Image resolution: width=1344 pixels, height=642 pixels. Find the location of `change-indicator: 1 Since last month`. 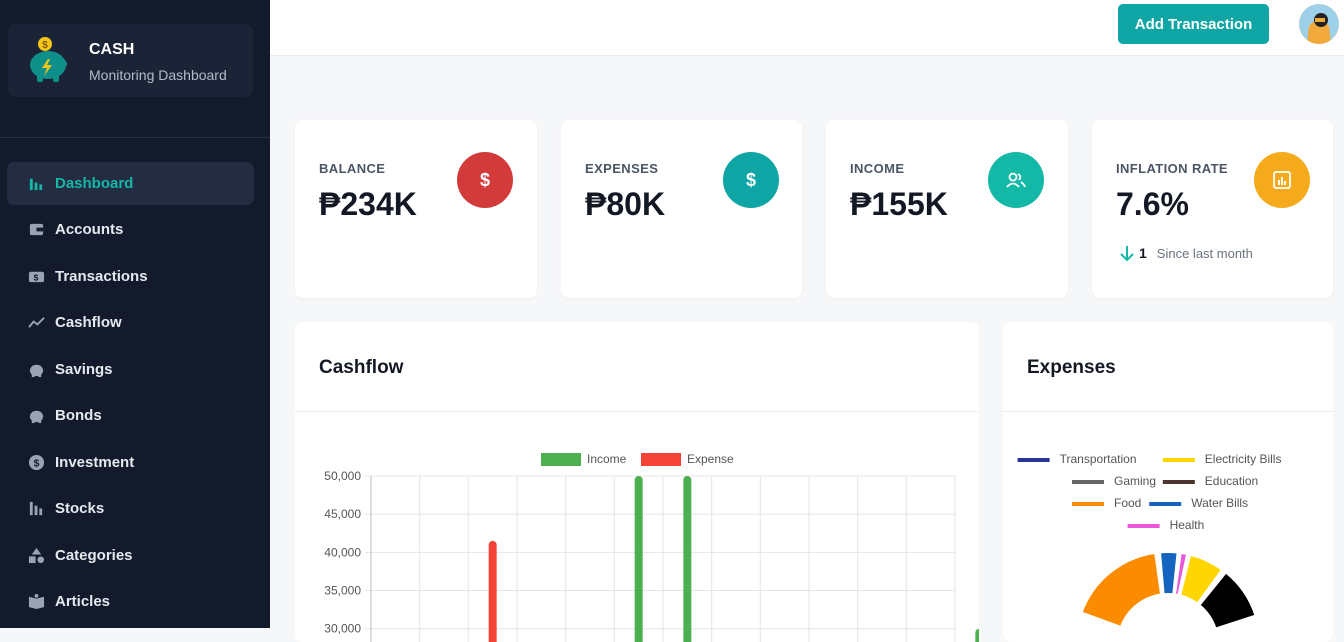

change-indicator: 1 Since last month is located at coordinates (1185, 253).